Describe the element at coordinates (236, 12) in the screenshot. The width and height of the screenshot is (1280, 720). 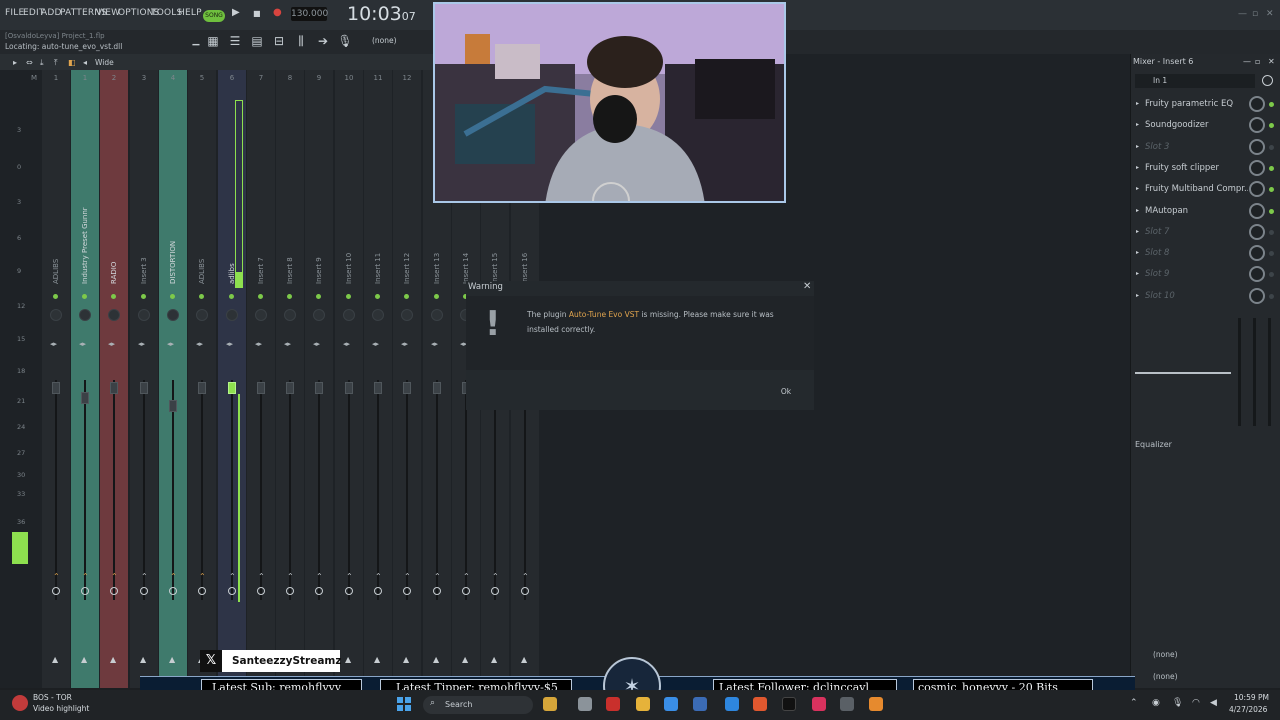
I see `play-icon: ▶` at that location.